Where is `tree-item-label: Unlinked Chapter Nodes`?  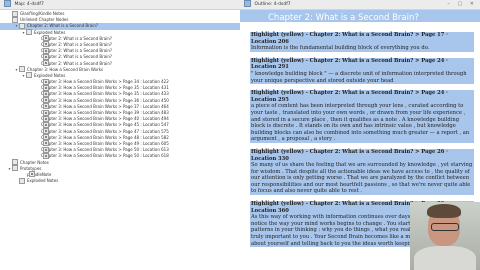 tree-item-label: Unlinked Chapter Nodes is located at coordinates (44, 20).